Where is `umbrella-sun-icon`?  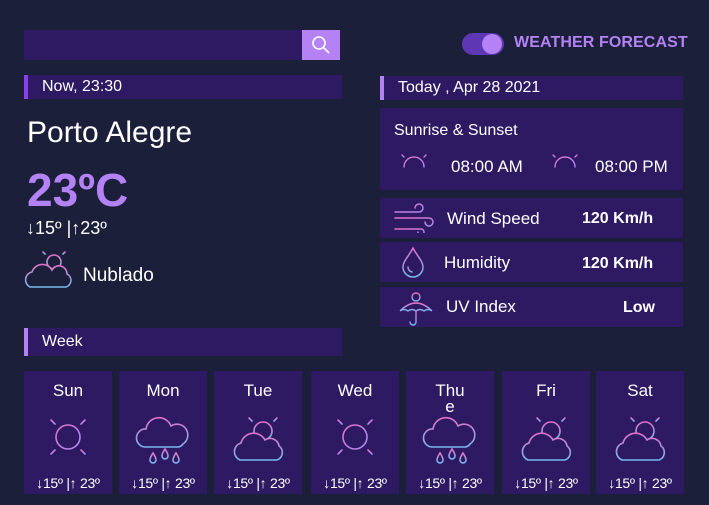 umbrella-sun-icon is located at coordinates (416, 307).